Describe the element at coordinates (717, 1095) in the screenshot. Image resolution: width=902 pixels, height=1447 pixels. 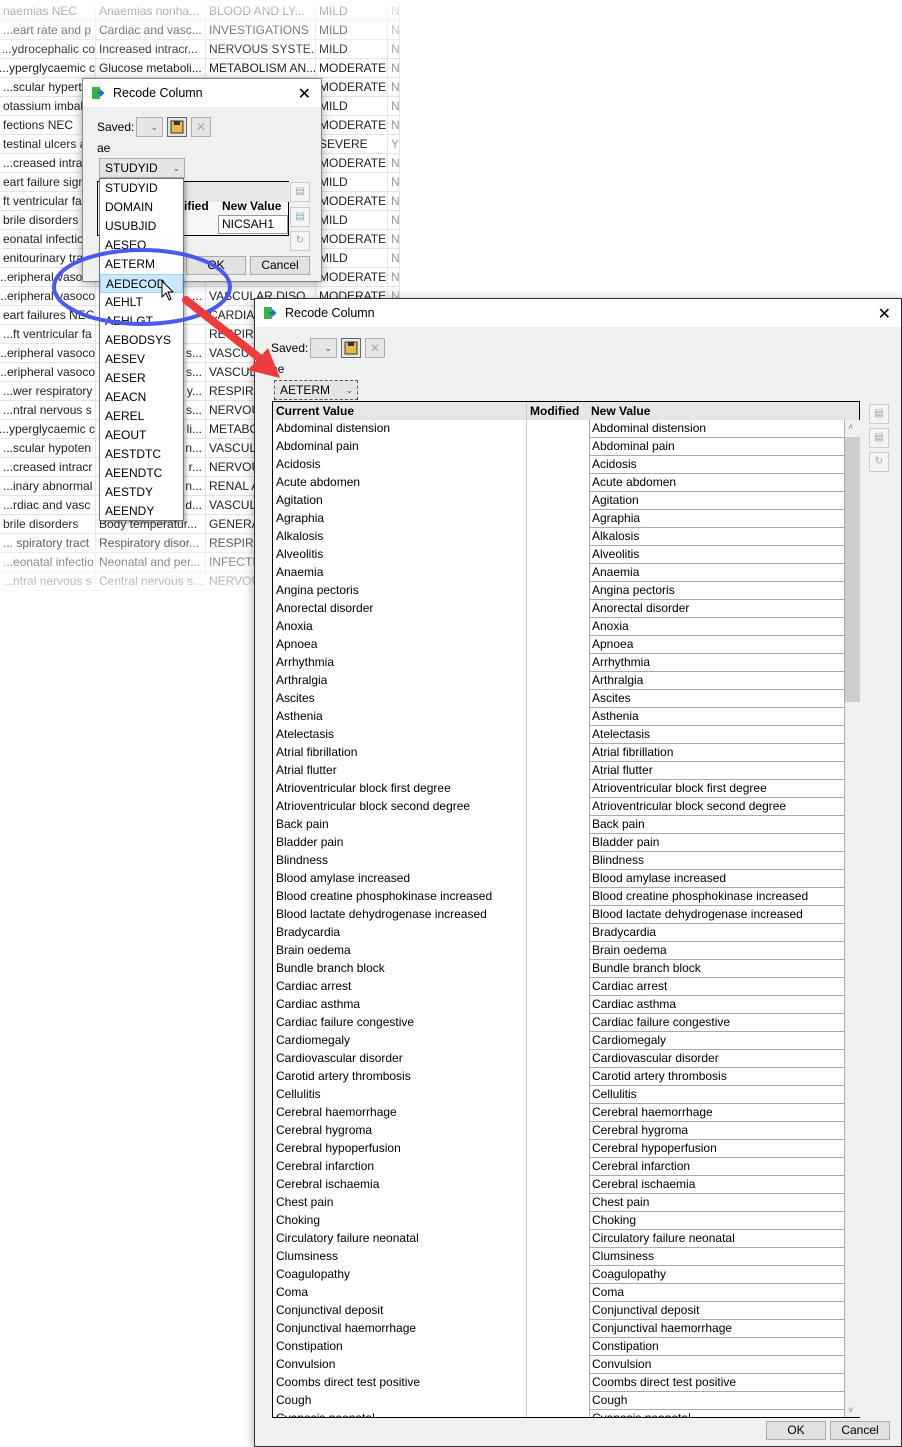
I see `new-value-cell: Cellulitis` at that location.